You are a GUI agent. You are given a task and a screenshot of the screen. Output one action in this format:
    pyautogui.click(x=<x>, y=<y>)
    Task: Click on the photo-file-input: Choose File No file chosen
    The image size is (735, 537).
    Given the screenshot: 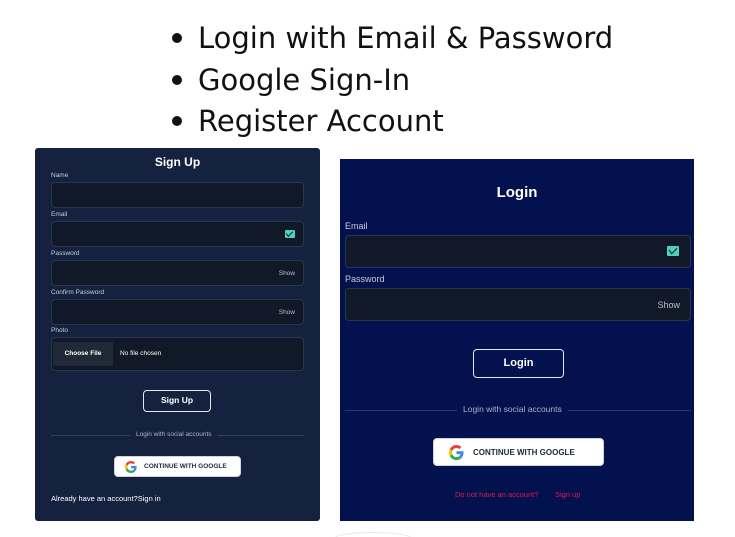 What is the action you would take?
    pyautogui.click(x=177, y=354)
    